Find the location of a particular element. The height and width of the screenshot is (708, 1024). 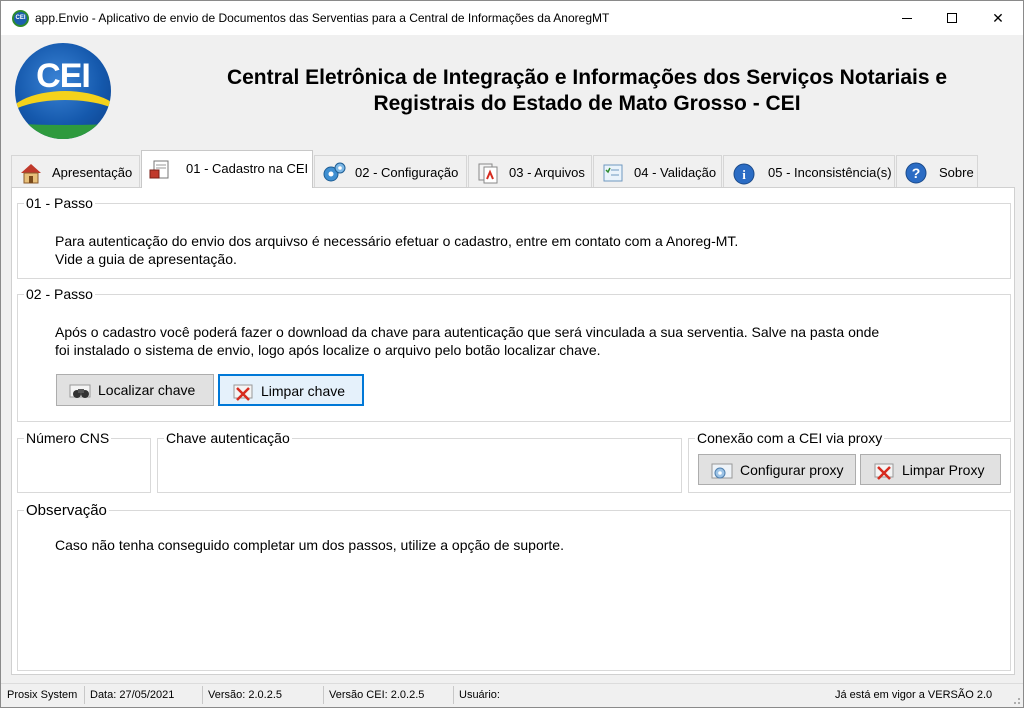

svg-text: i is located at coordinates (744, 174).